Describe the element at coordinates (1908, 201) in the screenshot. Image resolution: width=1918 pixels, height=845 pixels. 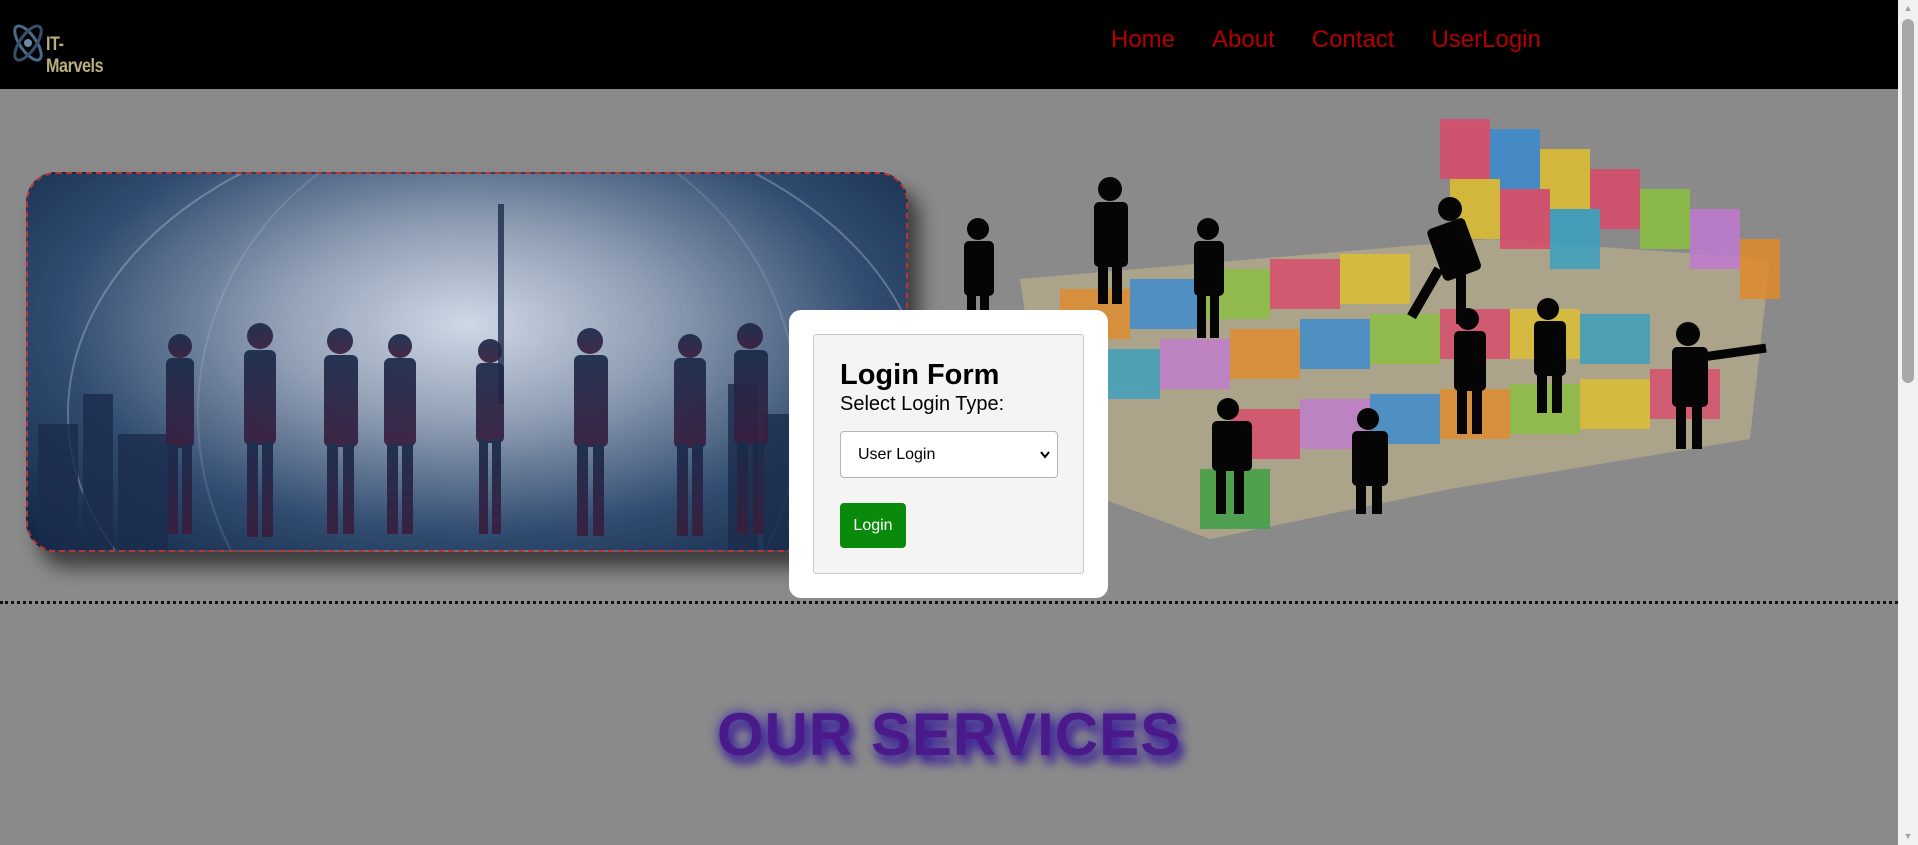
I see `scrollbar-thumb` at that location.